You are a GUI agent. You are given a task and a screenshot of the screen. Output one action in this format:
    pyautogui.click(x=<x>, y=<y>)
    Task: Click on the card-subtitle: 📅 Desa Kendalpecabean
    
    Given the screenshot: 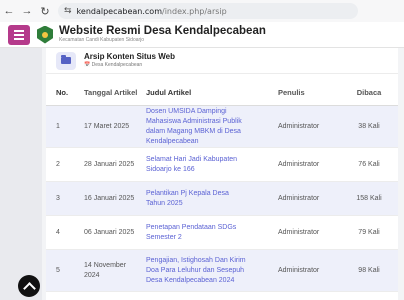 What is the action you would take?
    pyautogui.click(x=113, y=65)
    